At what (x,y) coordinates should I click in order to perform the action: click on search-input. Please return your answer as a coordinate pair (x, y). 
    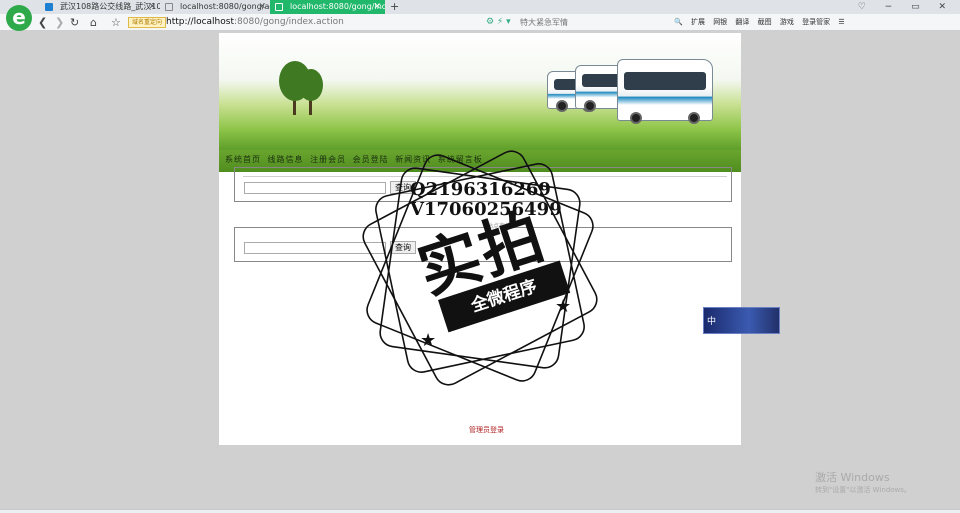
    Looking at the image, I should click on (595, 22).